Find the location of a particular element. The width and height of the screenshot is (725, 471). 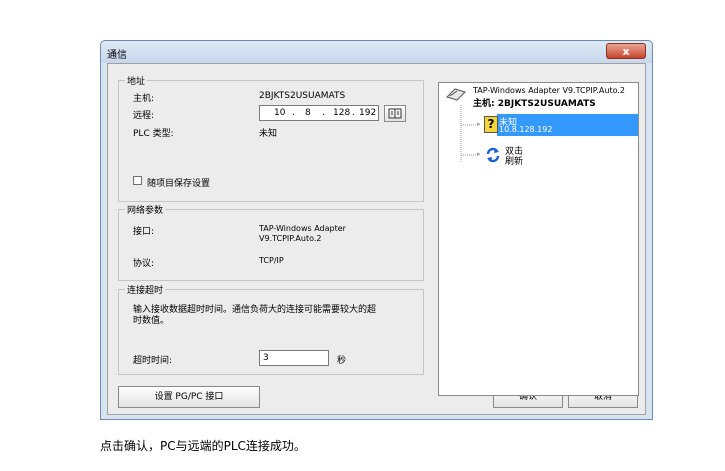

address-book-button is located at coordinates (395, 113).